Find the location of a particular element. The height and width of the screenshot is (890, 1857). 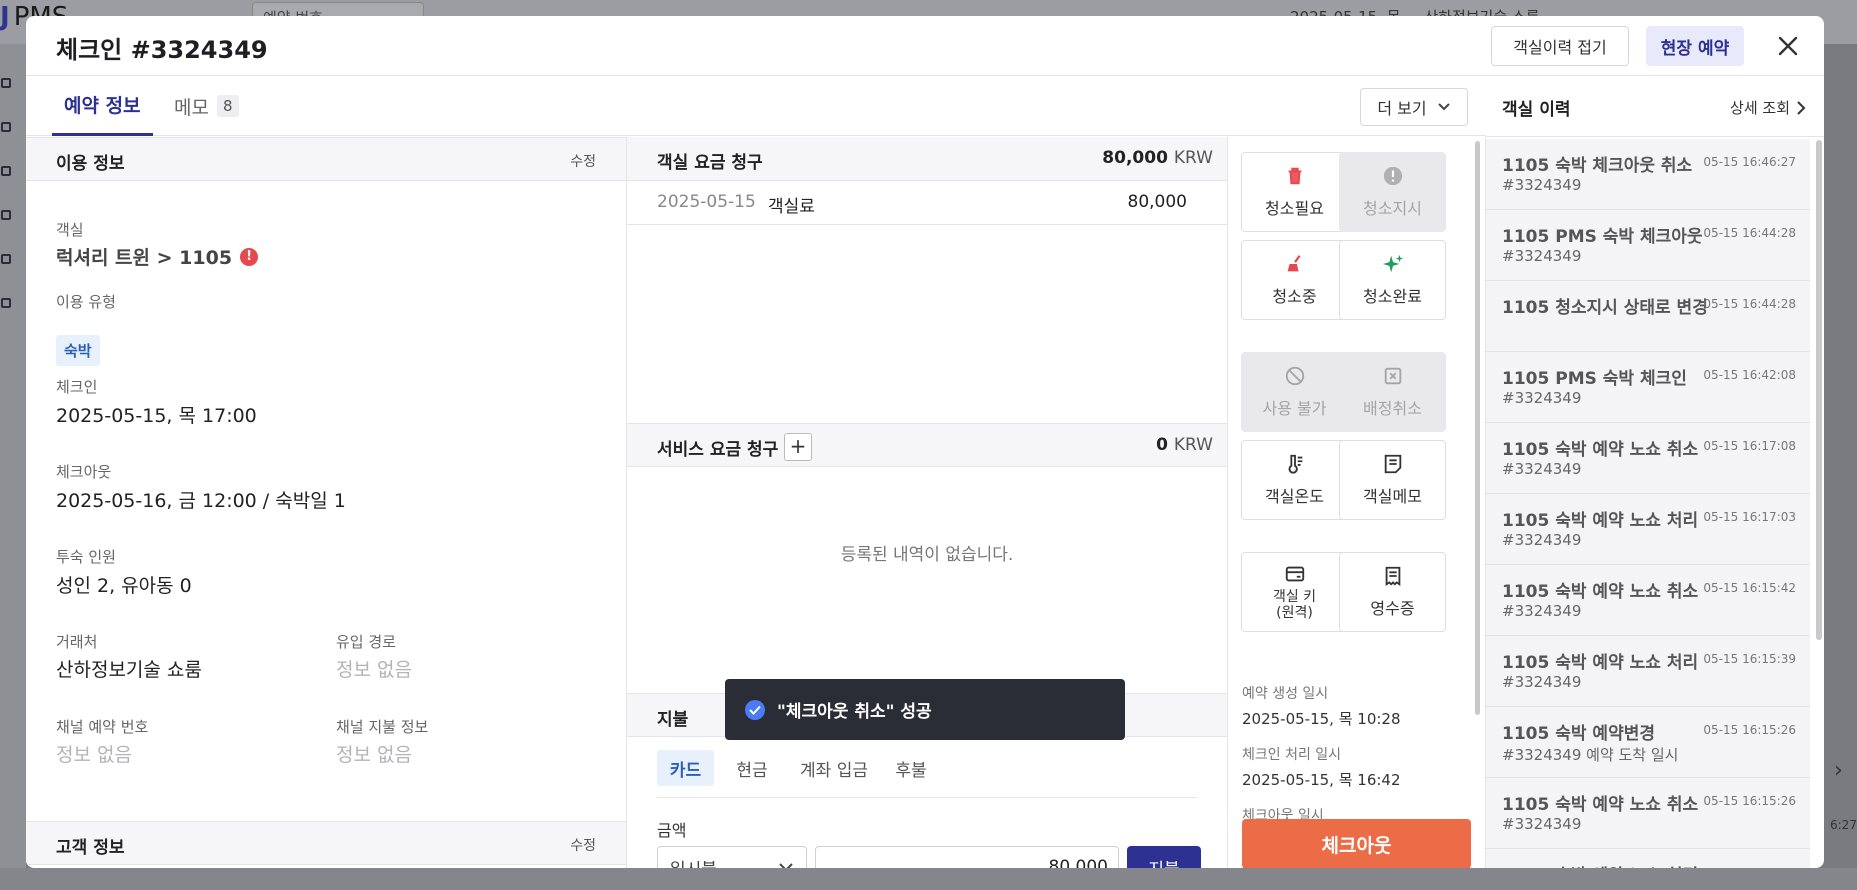

history-item-sub: #3324349 예약 도착 일시 is located at coordinates (1590, 755).